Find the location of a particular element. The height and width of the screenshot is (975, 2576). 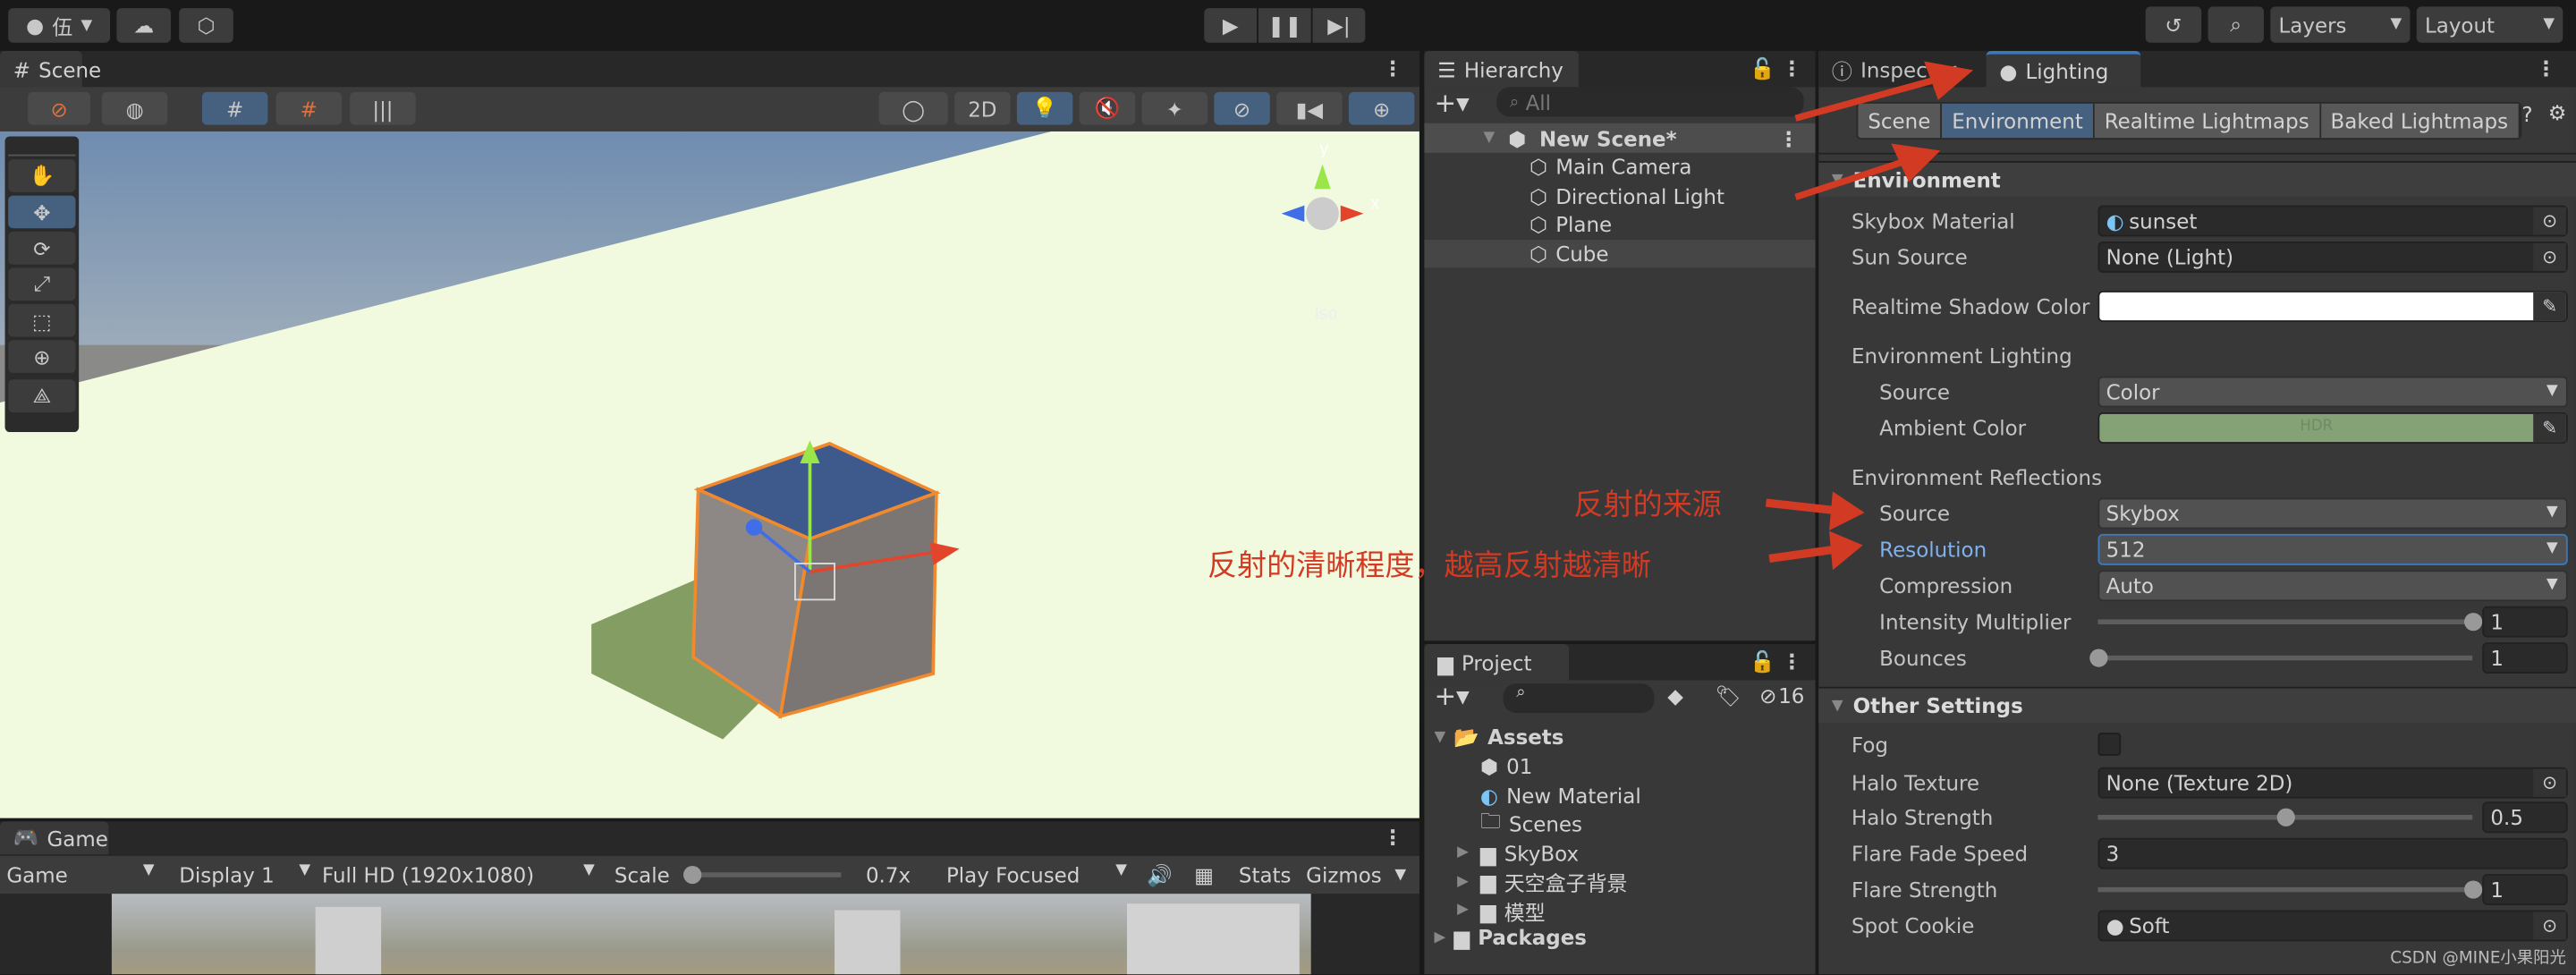

compression-dropdown: Auto ▼ is located at coordinates (2332, 585).